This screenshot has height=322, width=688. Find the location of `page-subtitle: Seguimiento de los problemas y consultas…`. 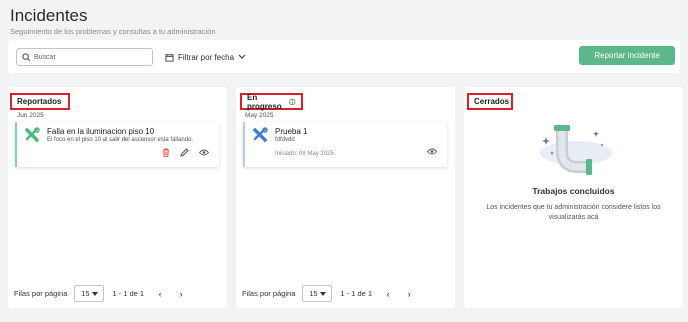

page-subtitle: Seguimiento de los problemas y consultas… is located at coordinates (113, 31).